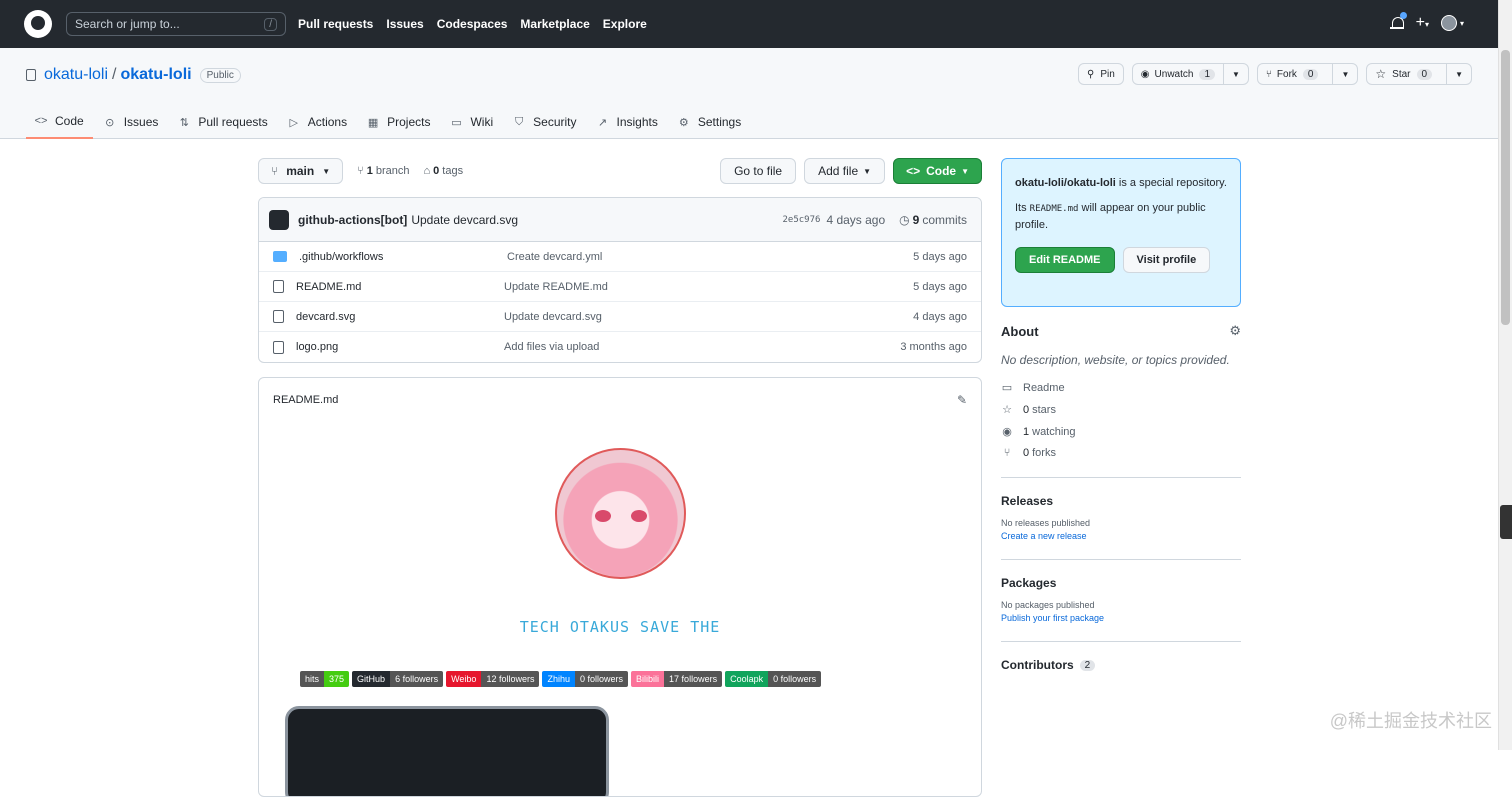 The image size is (1512, 797). Describe the element at coordinates (1121, 501) in the screenshot. I see `releases-title: Releases` at that location.